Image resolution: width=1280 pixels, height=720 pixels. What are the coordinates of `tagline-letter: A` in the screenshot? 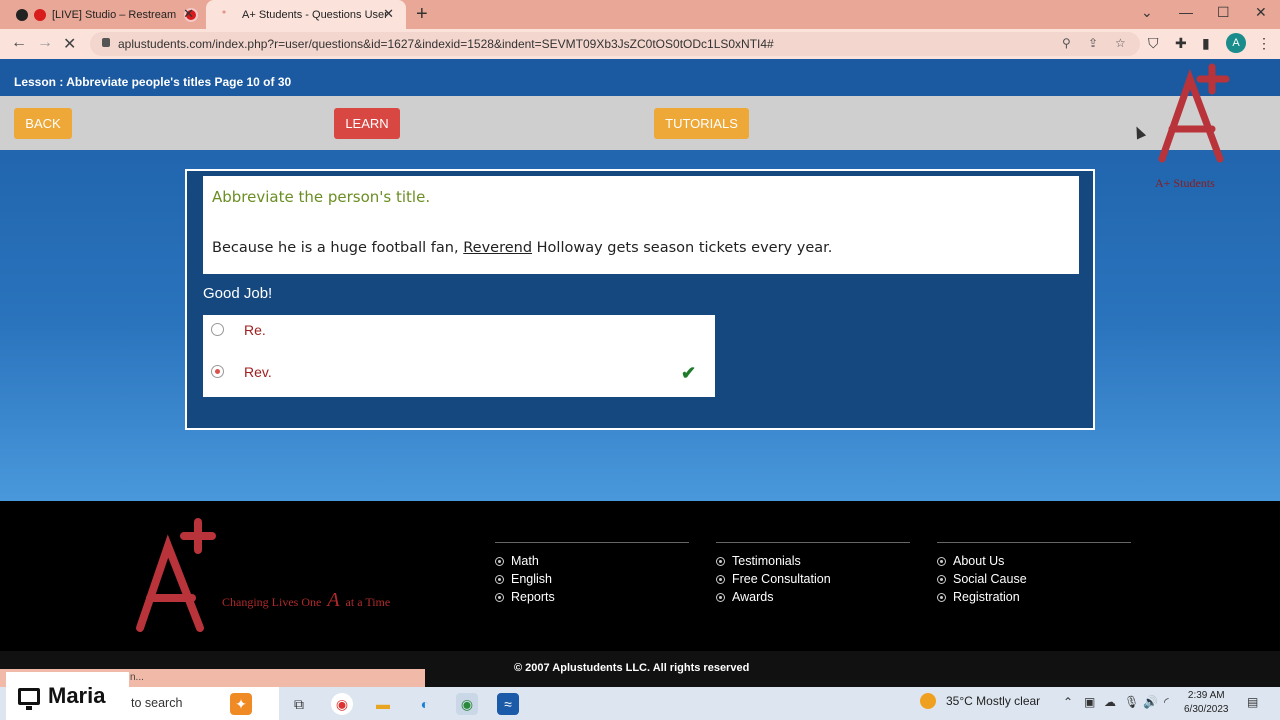 It's located at (333, 600).